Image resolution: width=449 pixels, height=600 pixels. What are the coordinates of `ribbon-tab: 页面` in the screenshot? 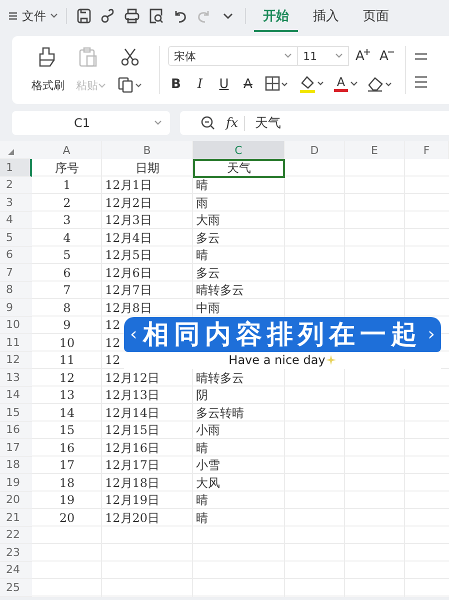 It's located at (376, 16).